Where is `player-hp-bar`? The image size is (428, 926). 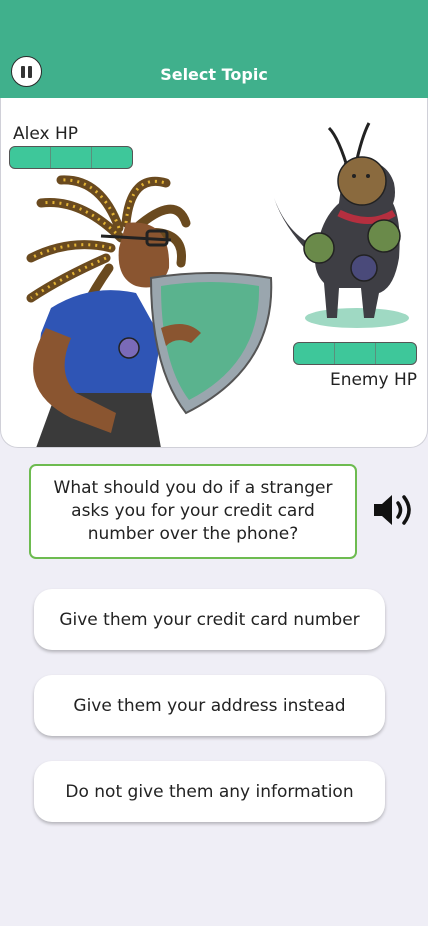
player-hp-bar is located at coordinates (71, 157).